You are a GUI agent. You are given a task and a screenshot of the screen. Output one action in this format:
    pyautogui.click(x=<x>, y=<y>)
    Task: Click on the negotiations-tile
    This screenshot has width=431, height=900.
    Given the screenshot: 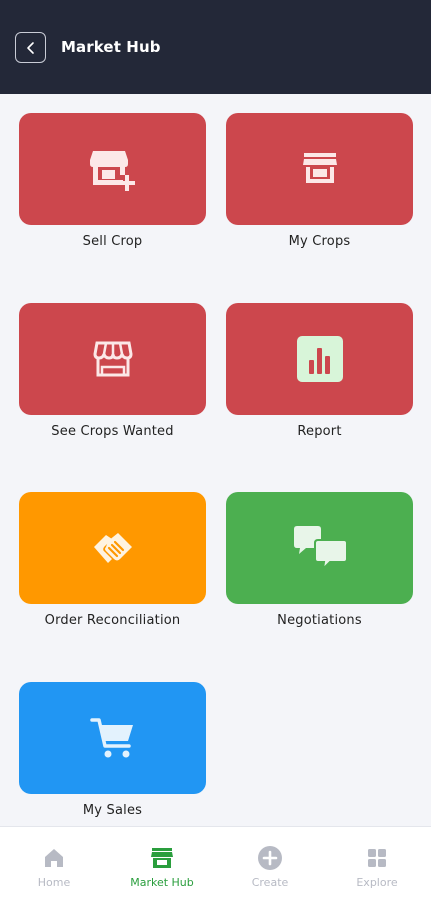 What is the action you would take?
    pyautogui.click(x=319, y=548)
    